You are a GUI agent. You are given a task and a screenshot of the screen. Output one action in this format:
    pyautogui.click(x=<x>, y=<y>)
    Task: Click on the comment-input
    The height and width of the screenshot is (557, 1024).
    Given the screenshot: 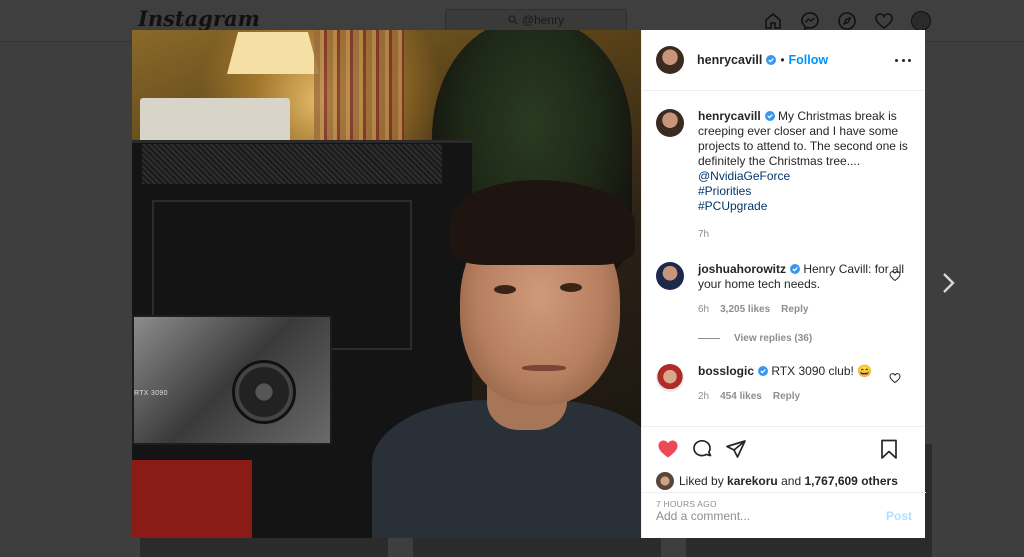 What is the action you would take?
    pyautogui.click(x=771, y=515)
    